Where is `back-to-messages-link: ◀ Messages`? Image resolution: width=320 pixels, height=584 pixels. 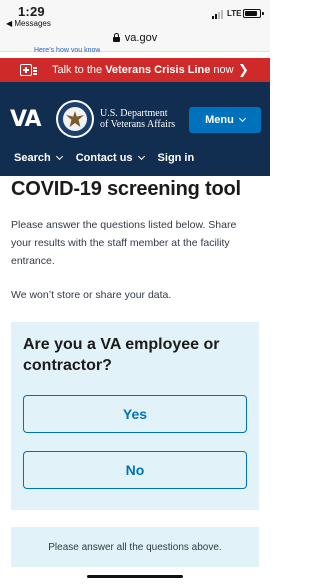 back-to-messages-link: ◀ Messages is located at coordinates (28, 23).